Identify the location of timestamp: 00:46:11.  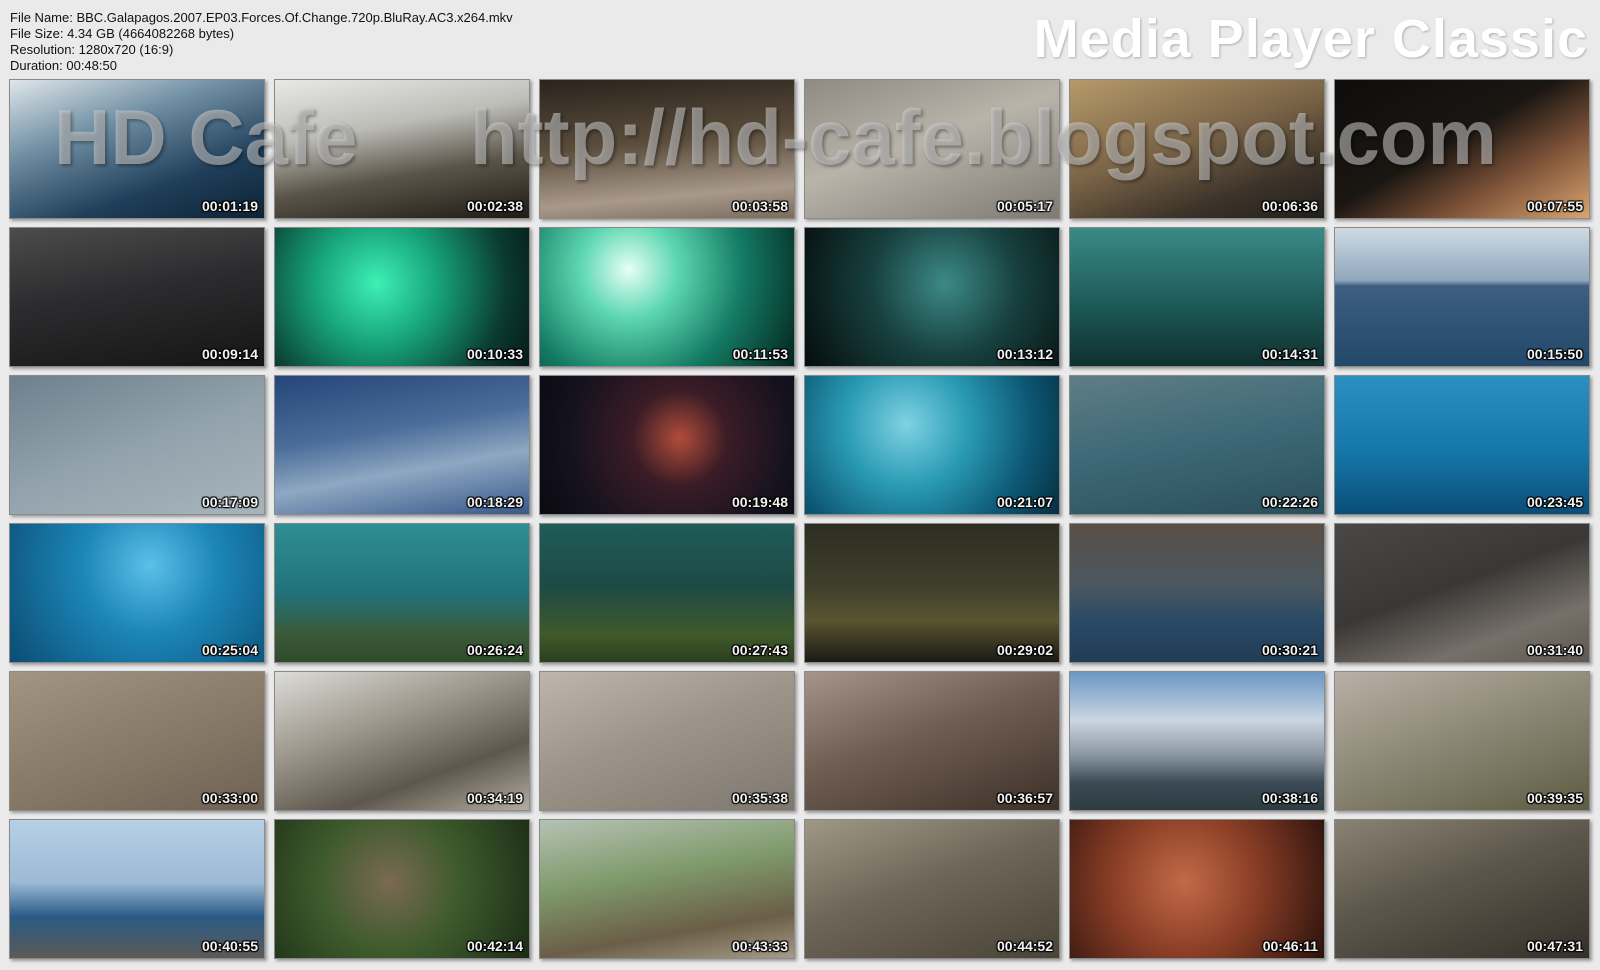
(1290, 946).